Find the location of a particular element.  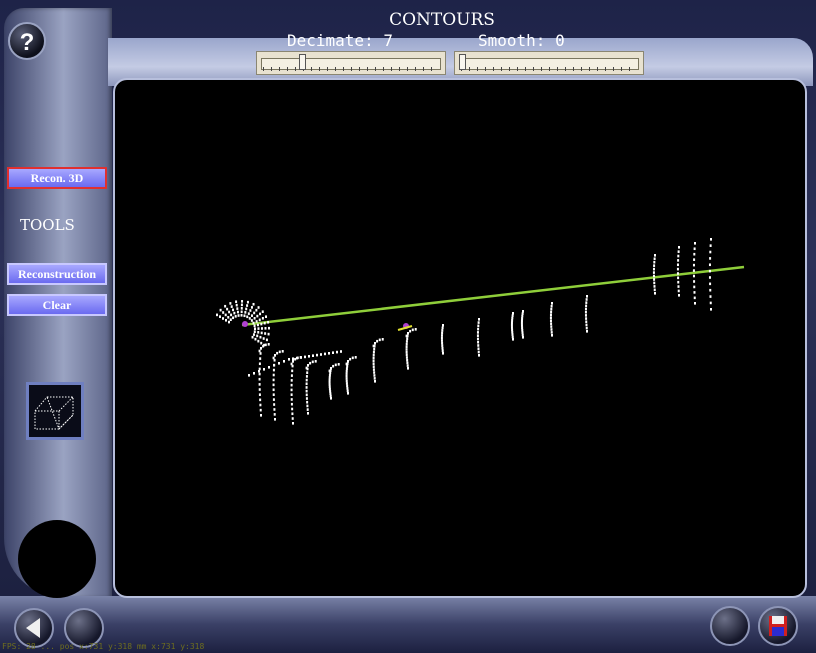

cube-view-button is located at coordinates (55, 411).